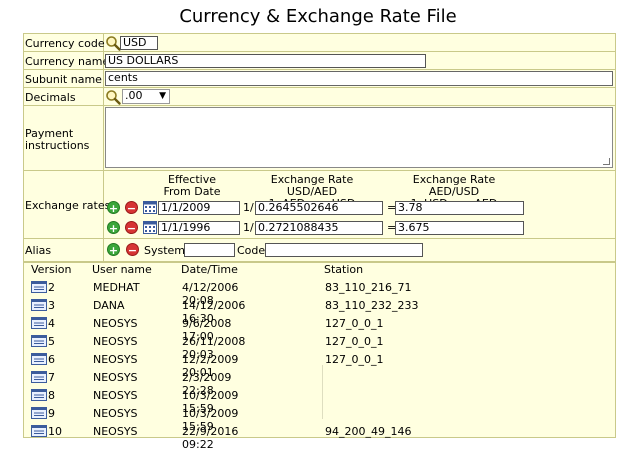 The width and height of the screenshot is (636, 466). Describe the element at coordinates (459, 228) in the screenshot. I see `rate-aed-usd-input: 3.675` at that location.